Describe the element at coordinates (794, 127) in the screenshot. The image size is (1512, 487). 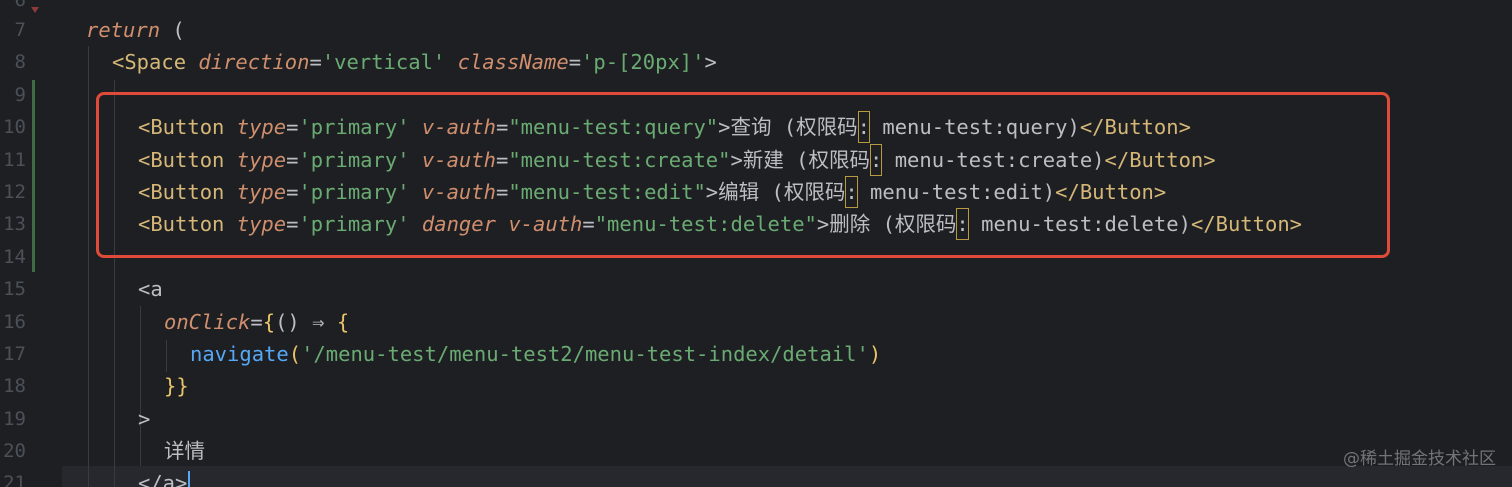
I see `button-label: 查询 (权限码` at that location.